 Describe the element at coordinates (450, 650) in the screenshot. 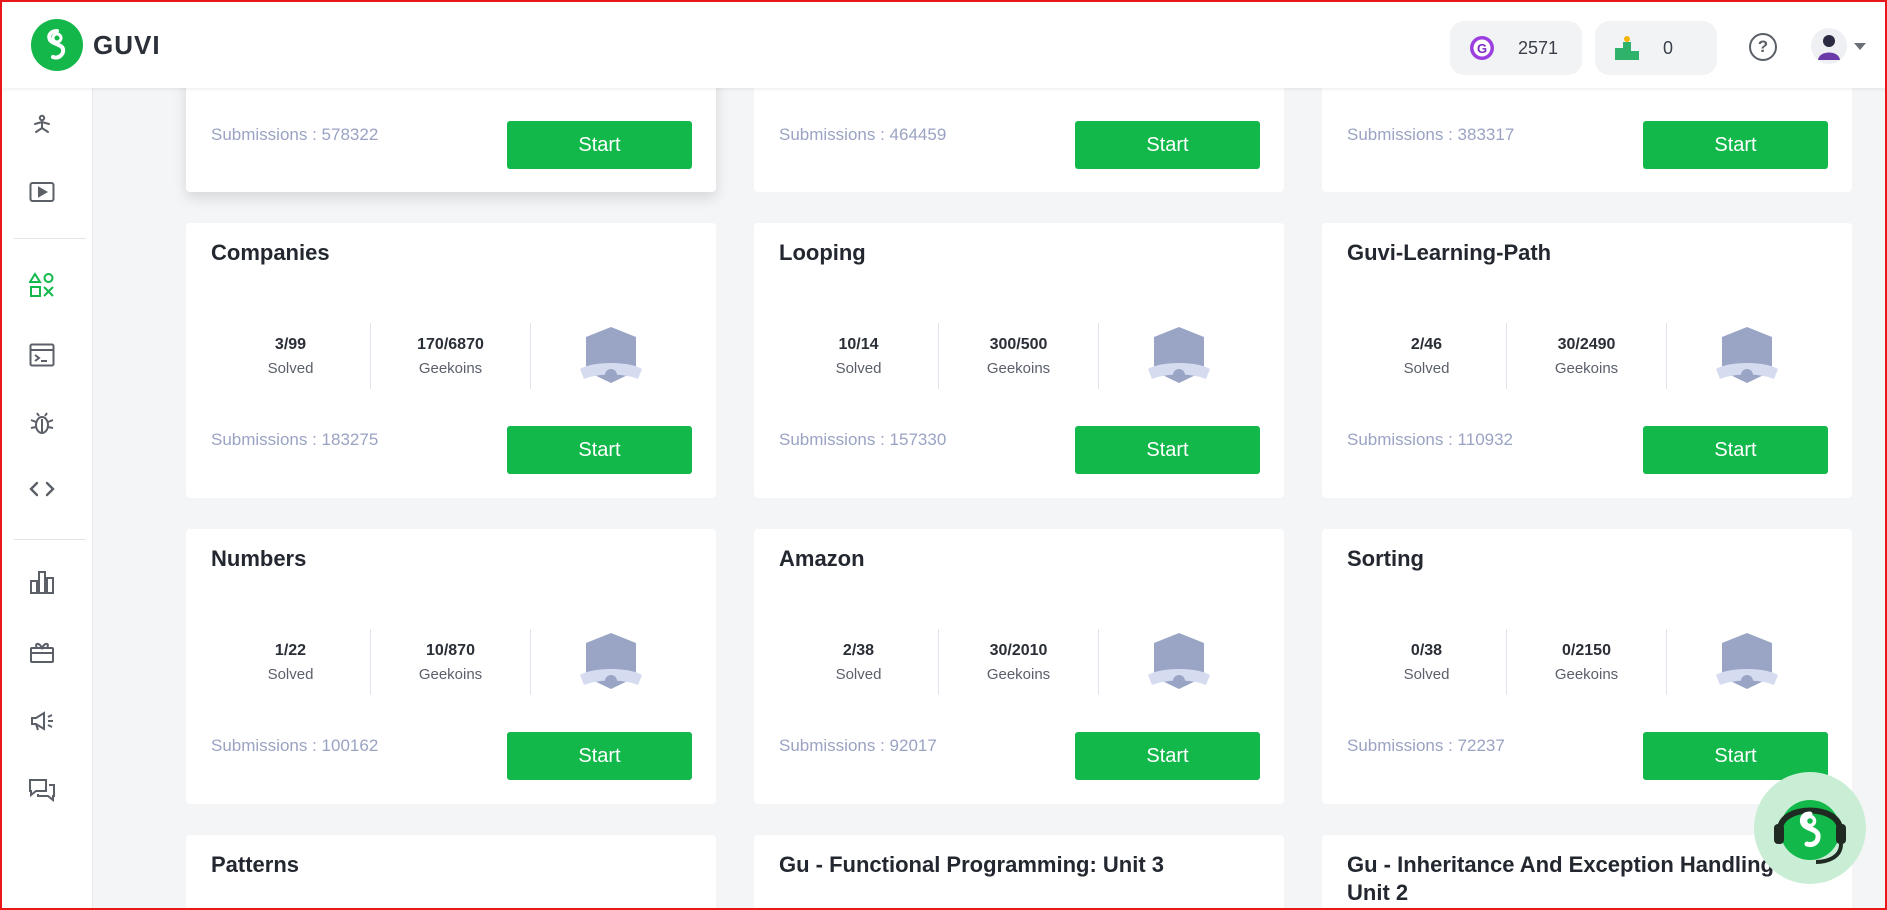

I see `geekoins-value: 10/870` at that location.